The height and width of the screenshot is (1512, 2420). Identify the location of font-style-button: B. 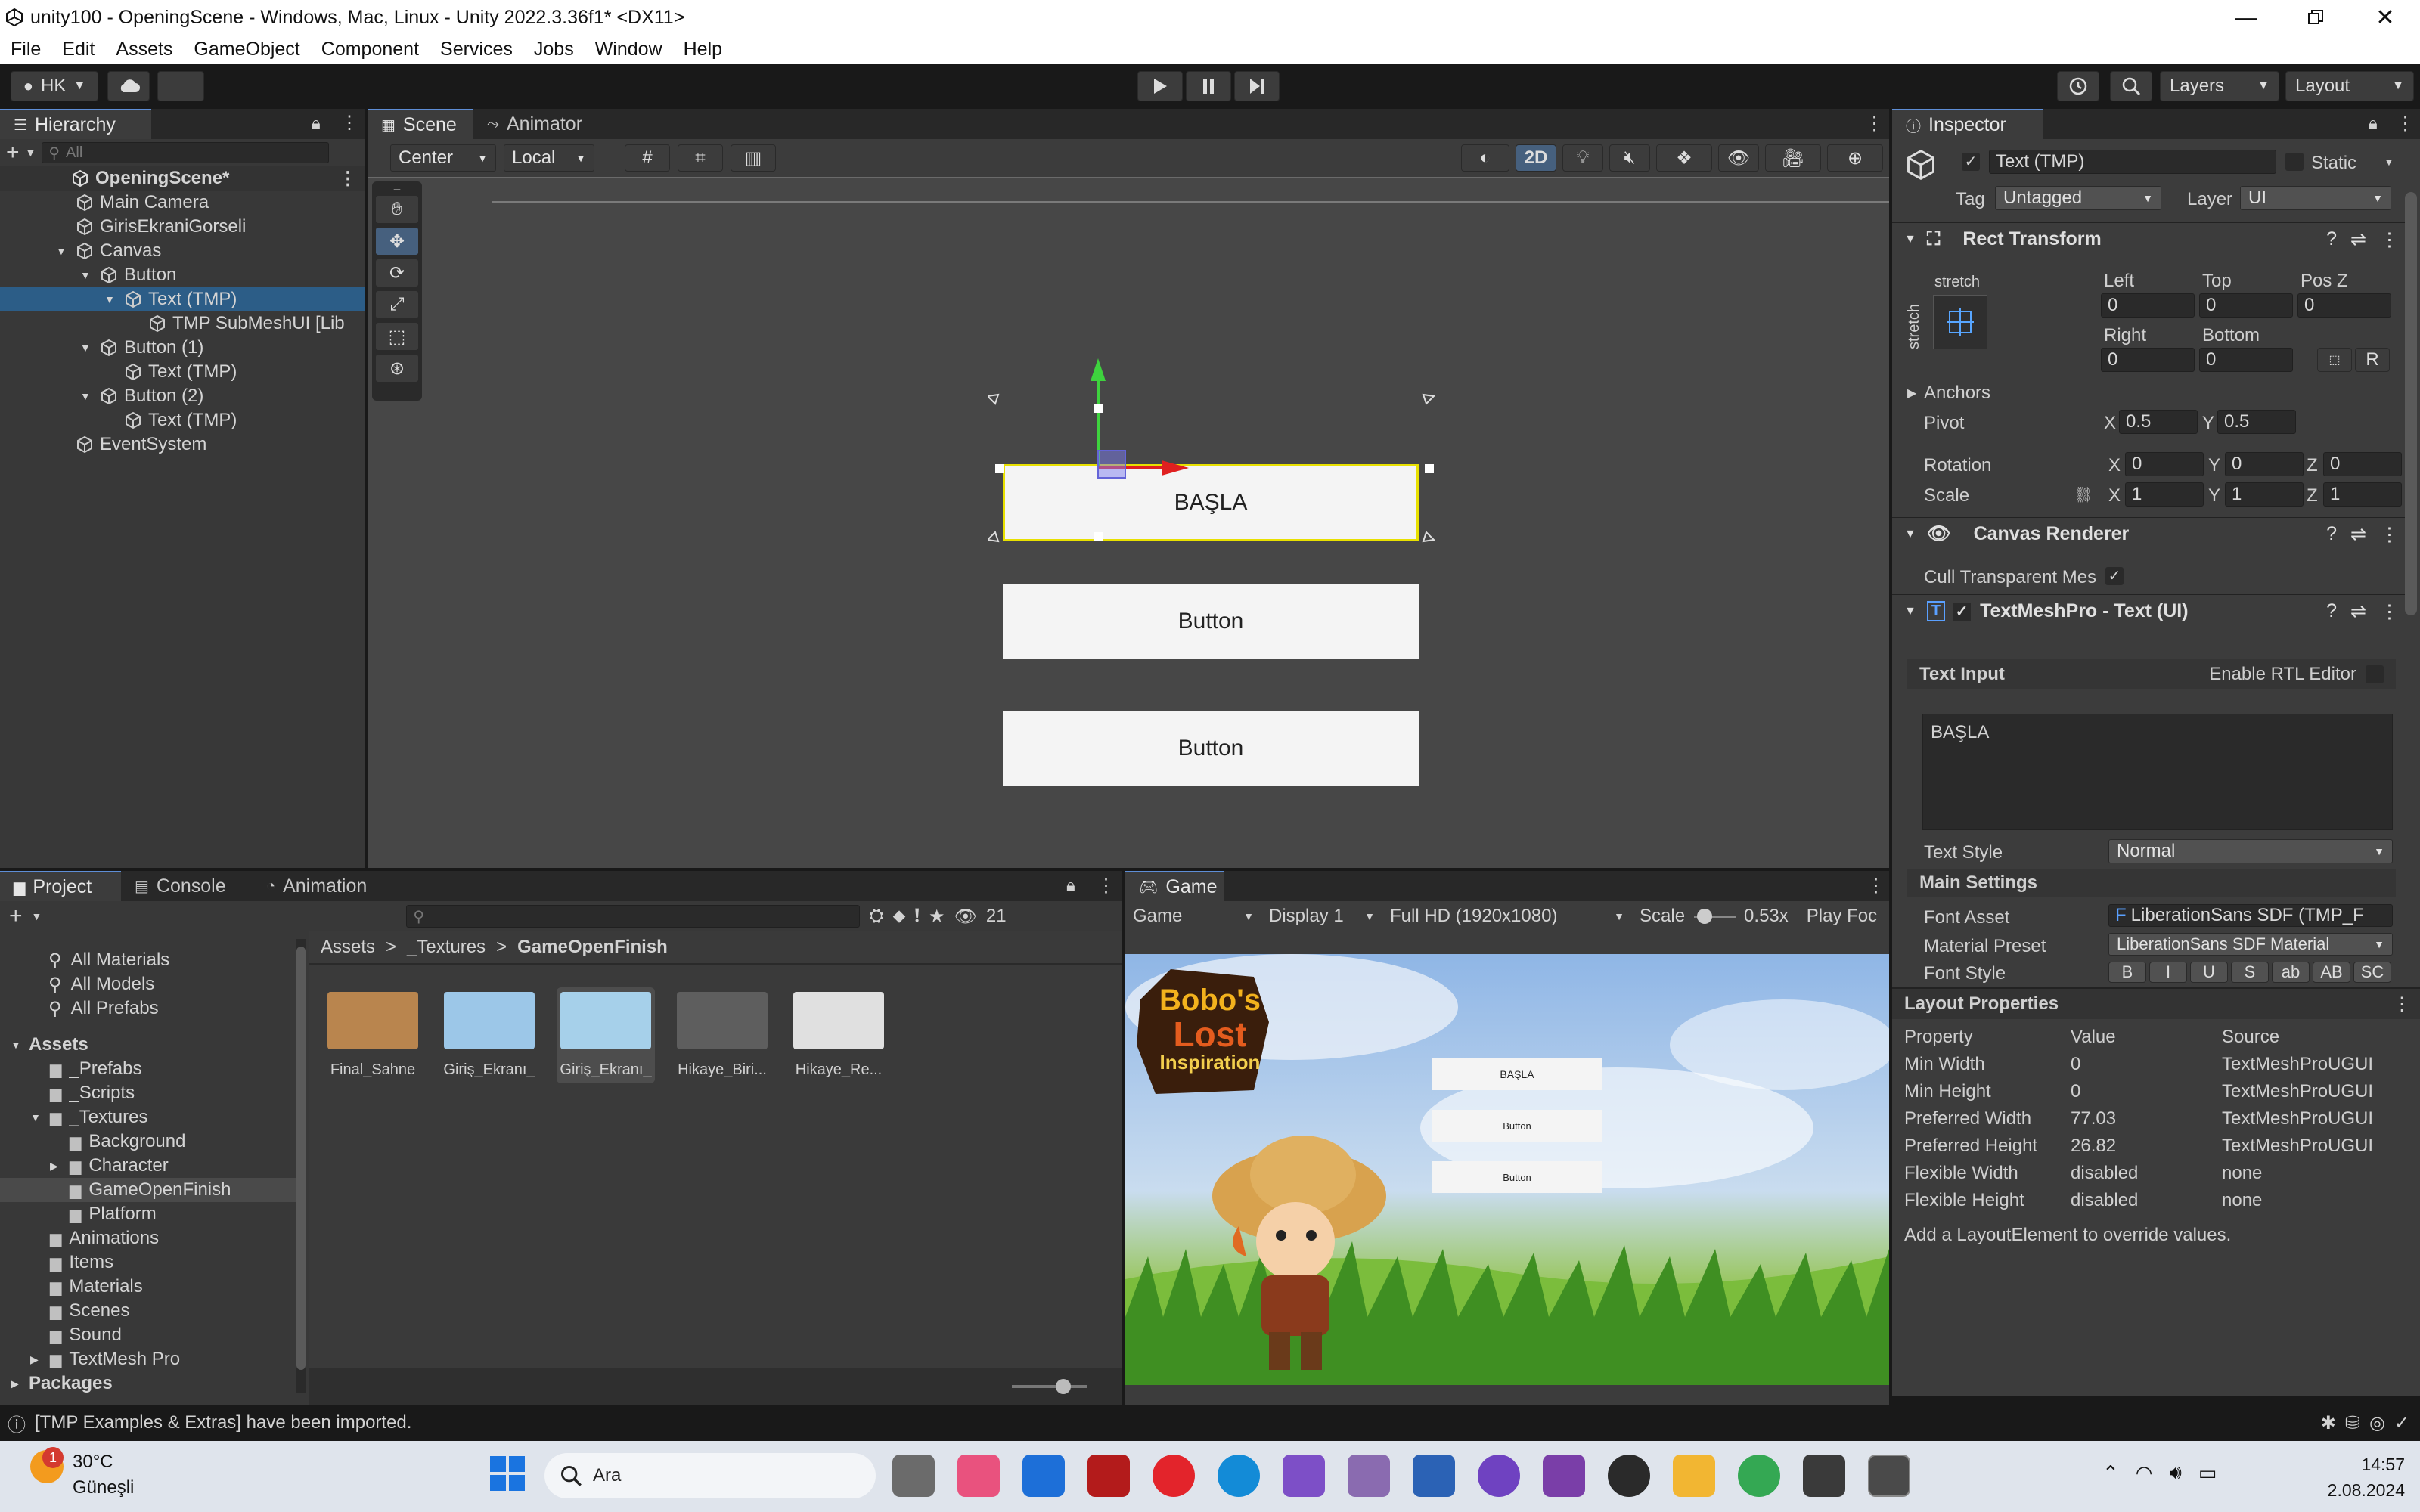
(2127, 972).